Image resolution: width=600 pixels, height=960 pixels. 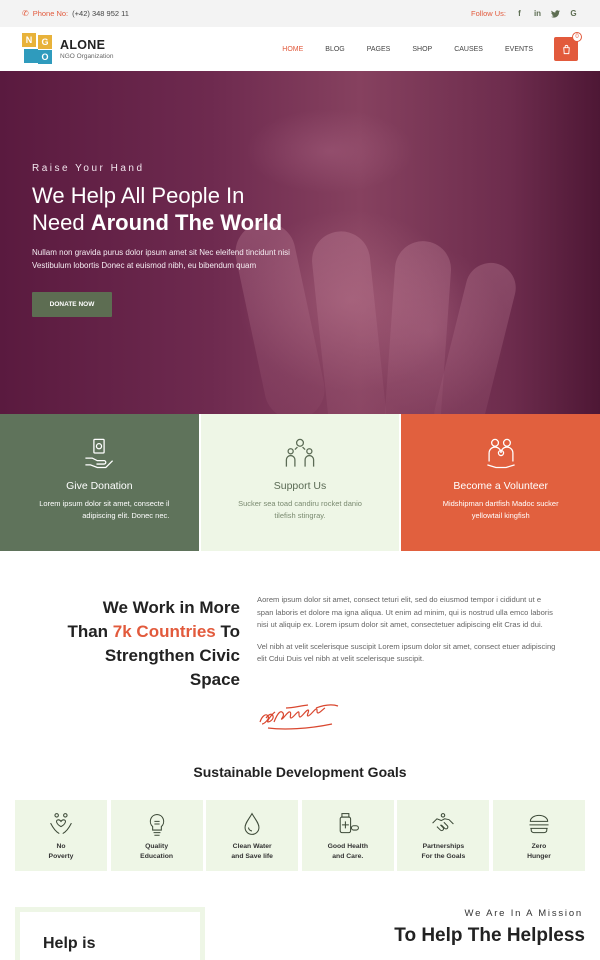 I want to click on help-box: Help is, so click(x=110, y=933).